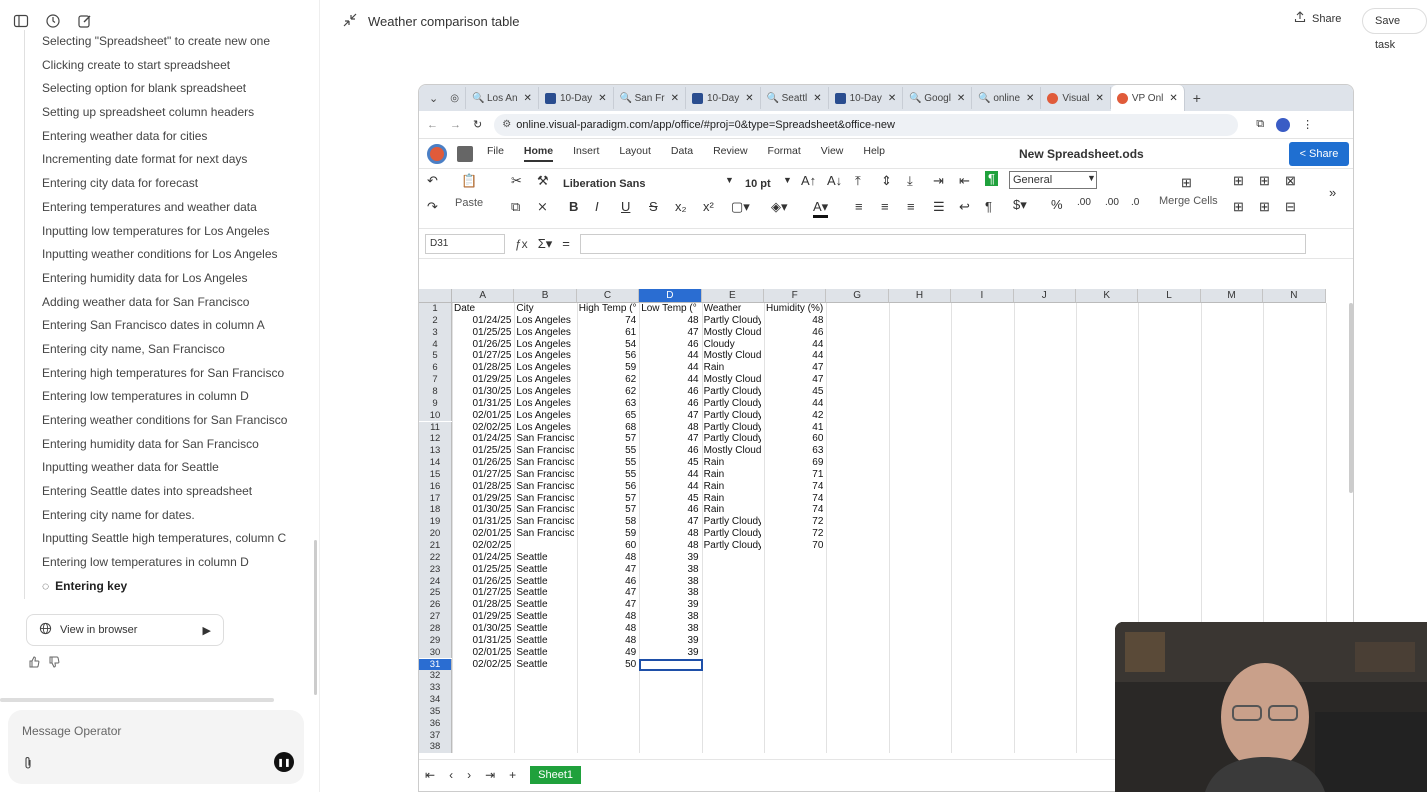 This screenshot has width=1427, height=792. I want to click on menu-data: Data, so click(682, 153).